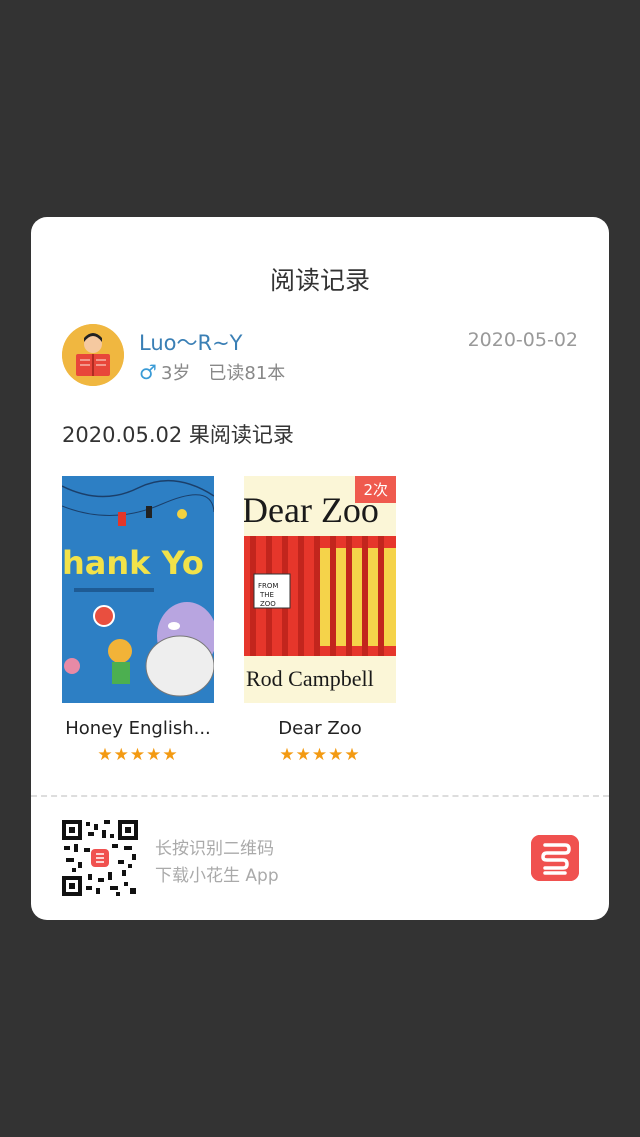  What do you see at coordinates (217, 876) in the screenshot?
I see `download-app-text: 下载小花生 App` at bounding box center [217, 876].